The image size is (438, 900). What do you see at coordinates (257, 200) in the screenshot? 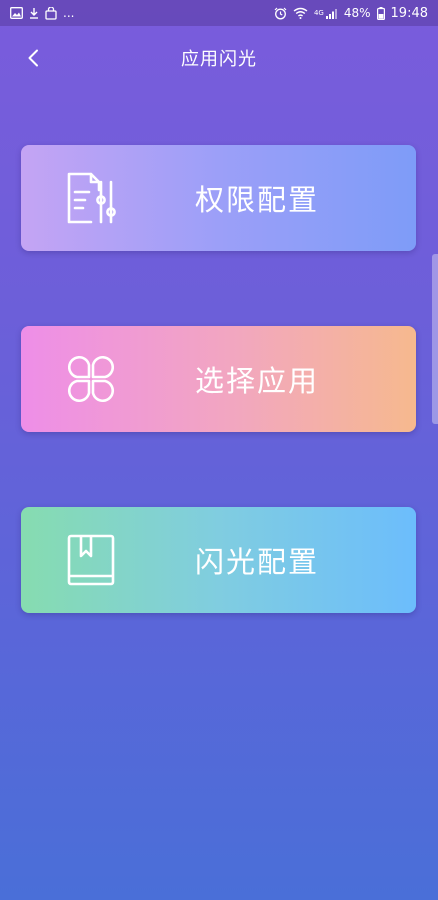
I see `permission-settings-label: 权限配置` at bounding box center [257, 200].